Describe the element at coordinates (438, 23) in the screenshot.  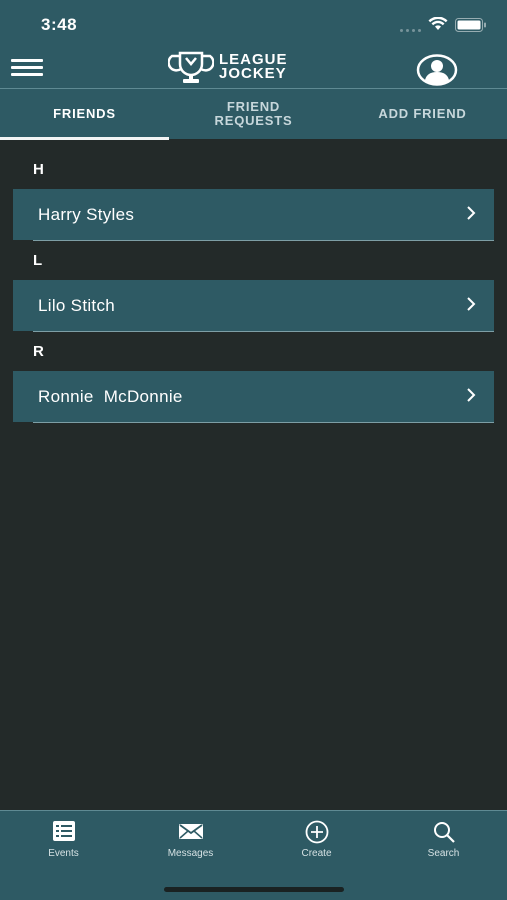
I see `wifi-icon` at that location.